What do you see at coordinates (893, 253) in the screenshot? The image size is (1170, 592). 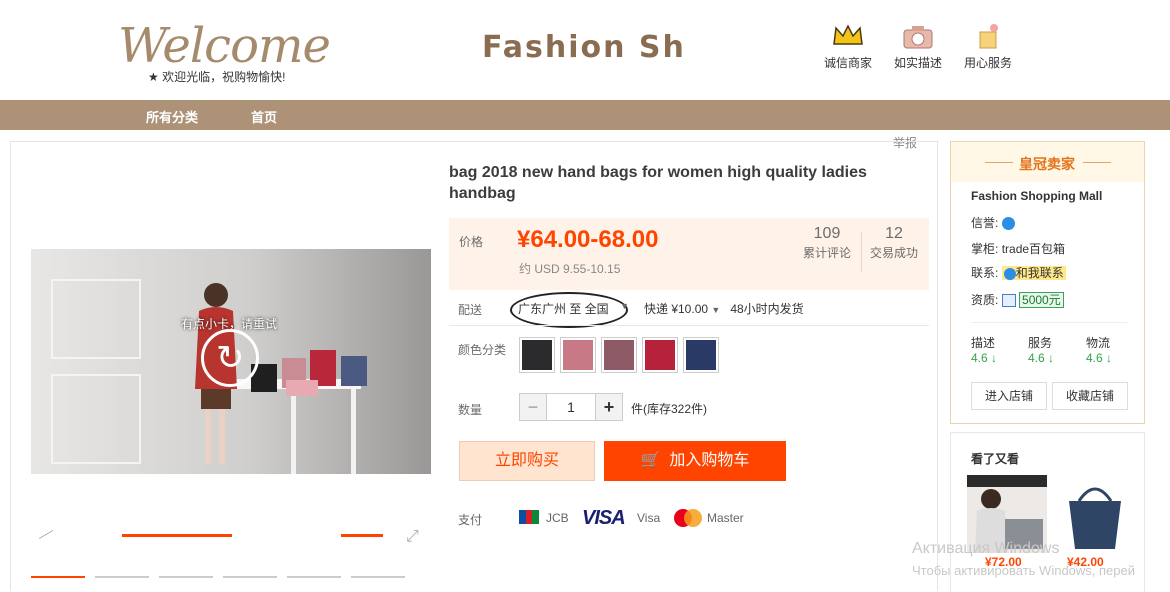 I see `sales-label: 交易成功` at bounding box center [893, 253].